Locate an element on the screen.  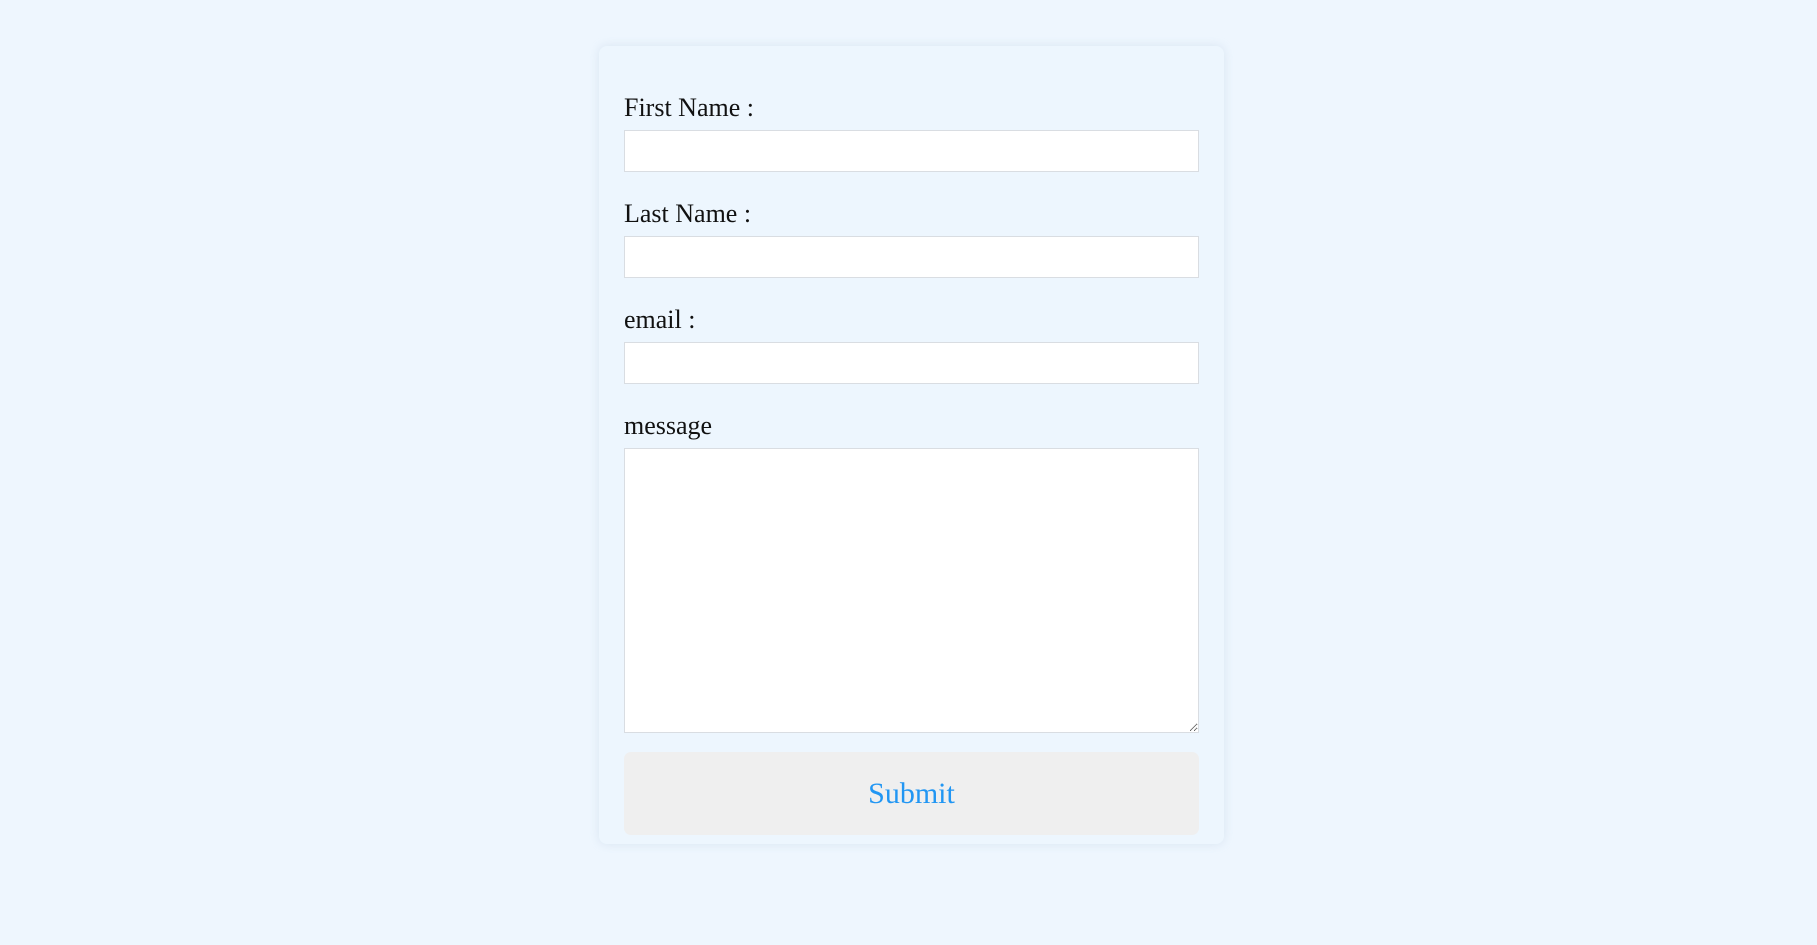
email-label: email : is located at coordinates (660, 319).